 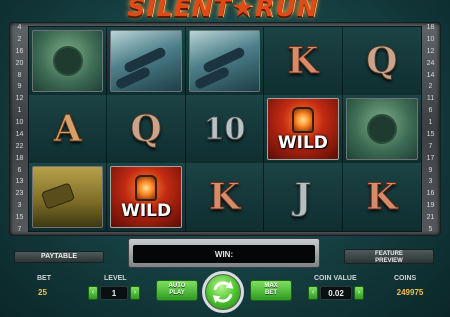 What do you see at coordinates (19, 146) in the screenshot?
I see `payline-number: 22` at bounding box center [19, 146].